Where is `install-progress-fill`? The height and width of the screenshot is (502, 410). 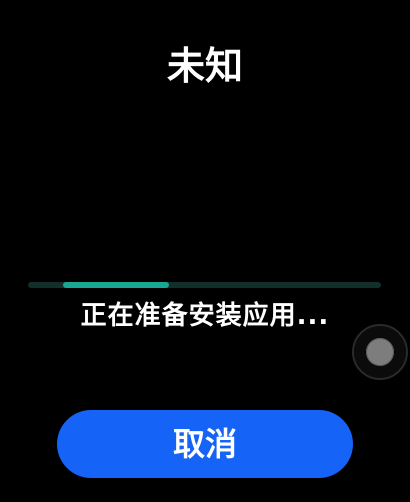 install-progress-fill is located at coordinates (116, 285).